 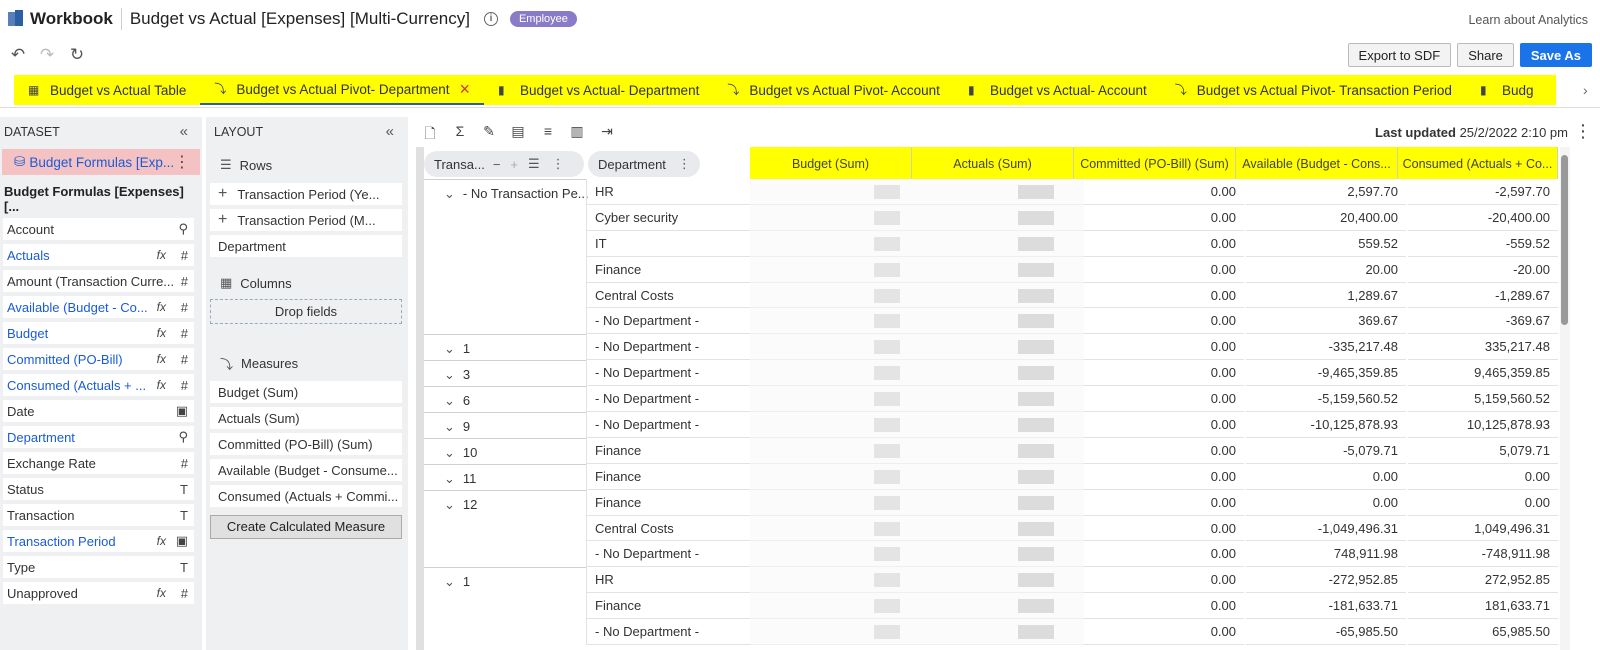 I want to click on period-label: ⌄ 6, so click(x=457, y=401).